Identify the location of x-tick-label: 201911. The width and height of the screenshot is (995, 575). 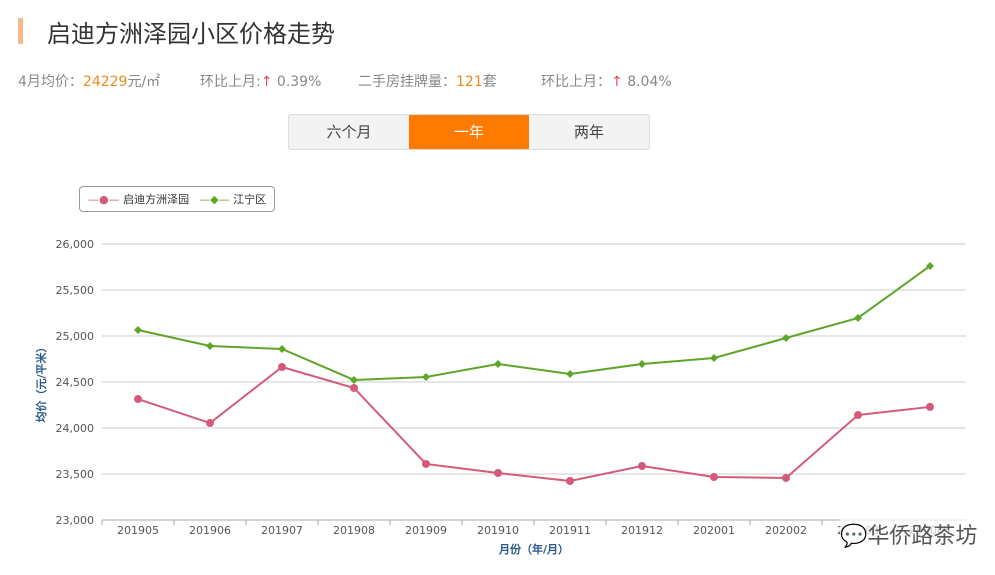
(570, 530).